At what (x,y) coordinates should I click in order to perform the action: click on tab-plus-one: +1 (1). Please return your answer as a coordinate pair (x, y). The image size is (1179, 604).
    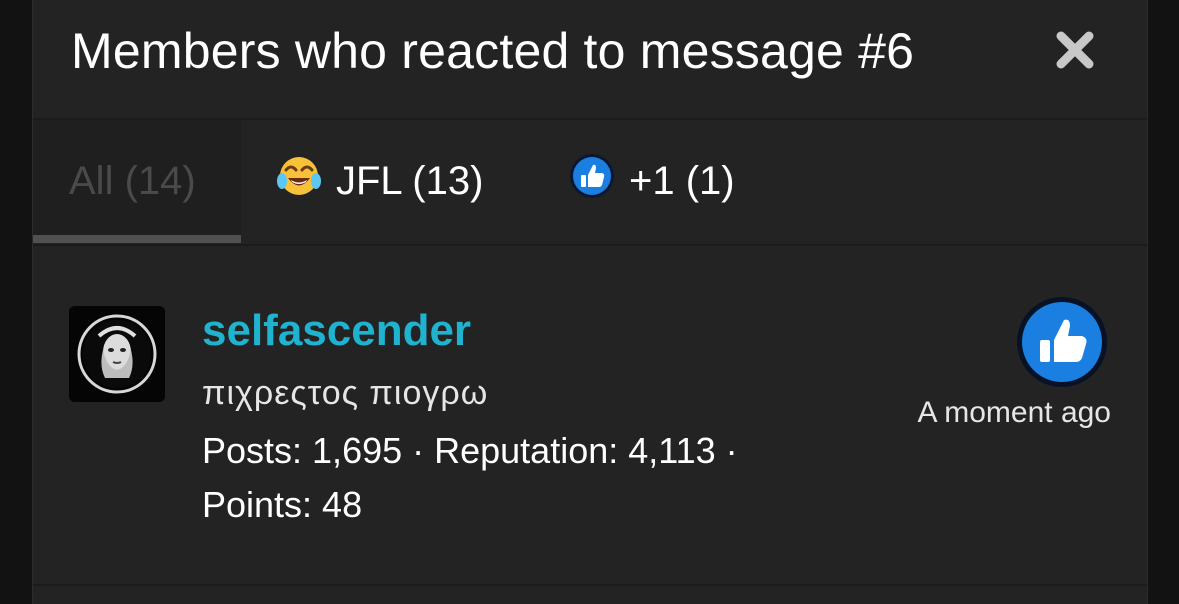
    Looking at the image, I should click on (652, 181).